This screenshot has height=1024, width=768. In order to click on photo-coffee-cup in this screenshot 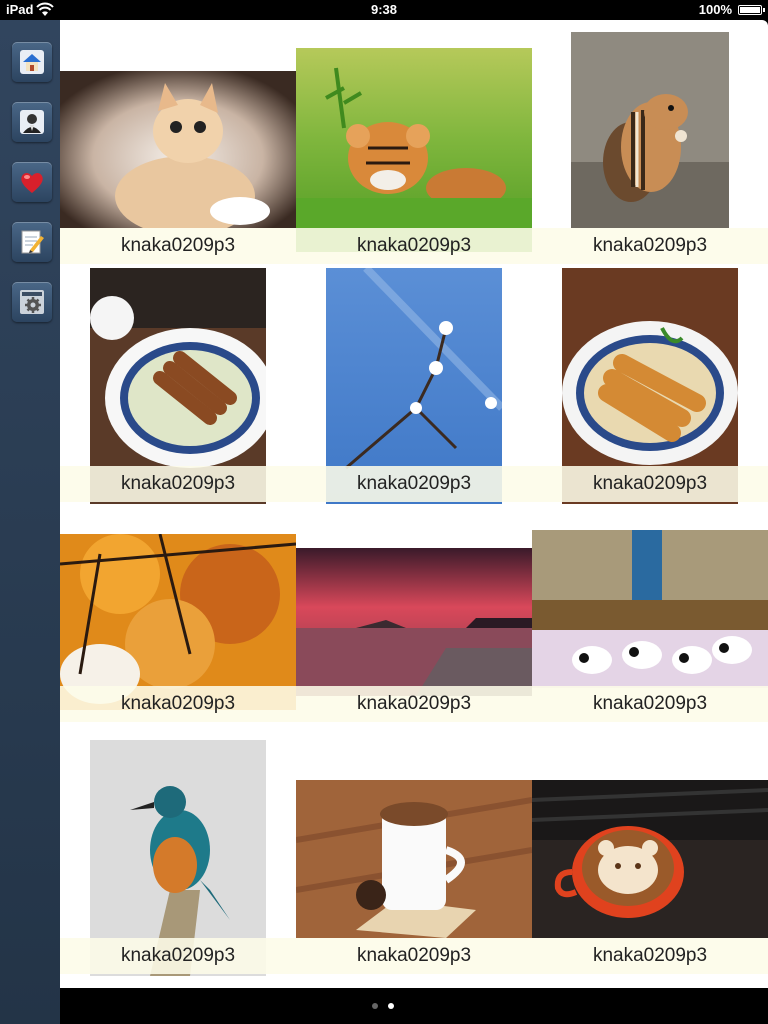, I will do `click(414, 859)`.